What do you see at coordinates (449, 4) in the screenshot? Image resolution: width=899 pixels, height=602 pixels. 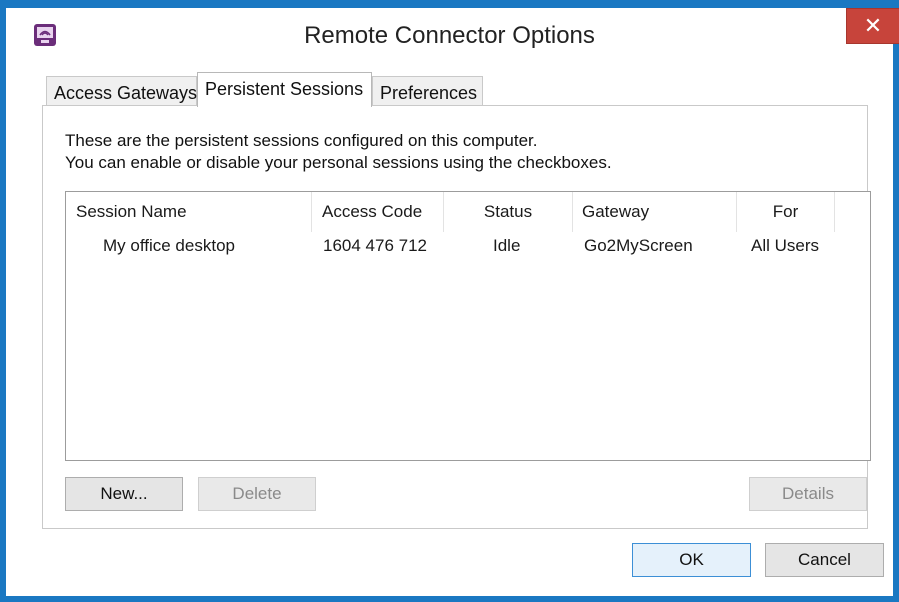 I see `window-border-top` at bounding box center [449, 4].